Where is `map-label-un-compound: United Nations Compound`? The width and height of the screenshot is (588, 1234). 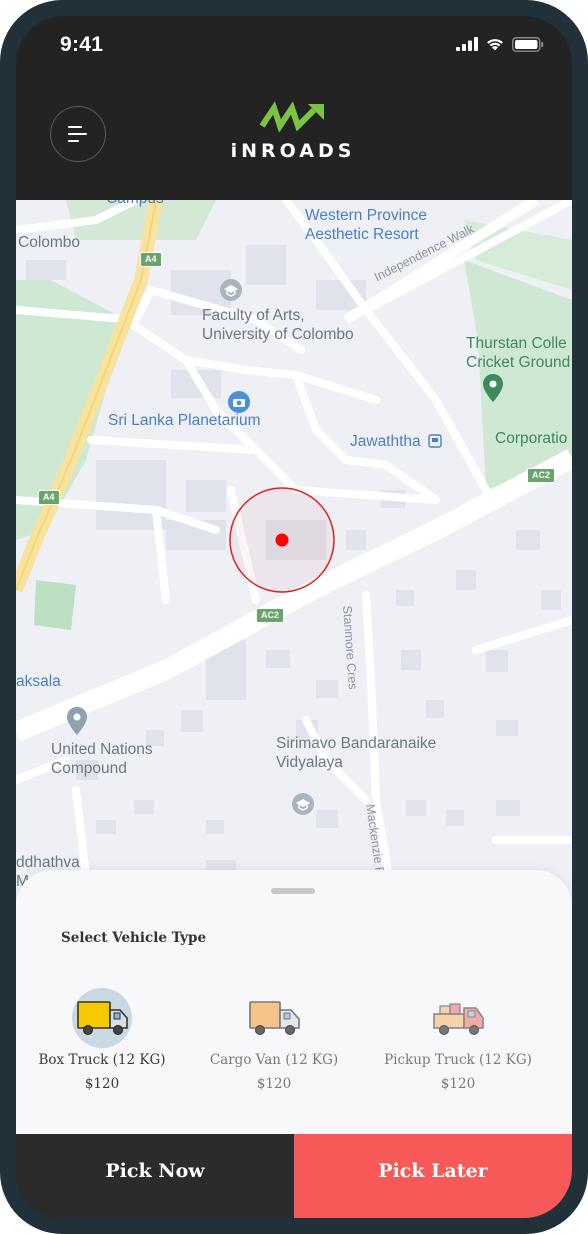
map-label-un-compound: United Nations Compound is located at coordinates (102, 759).